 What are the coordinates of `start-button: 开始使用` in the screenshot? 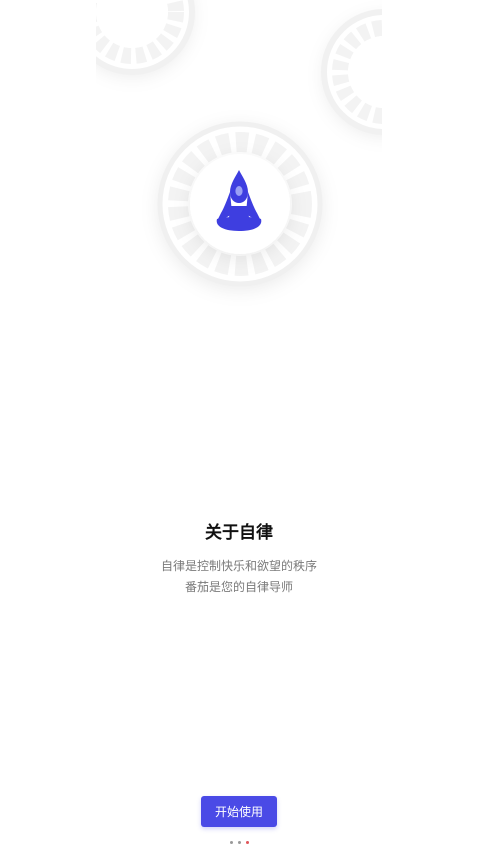 It's located at (239, 811).